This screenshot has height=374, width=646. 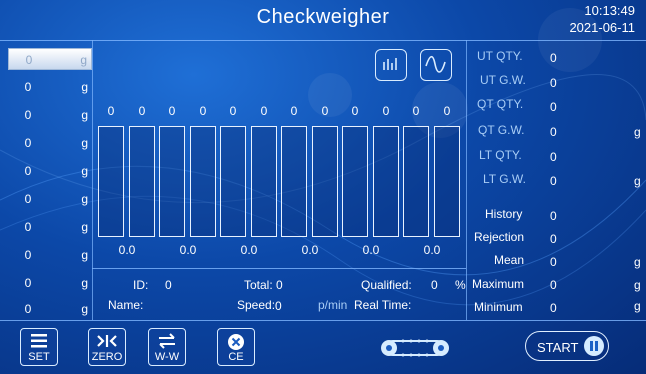 What do you see at coordinates (39, 347) in the screenshot?
I see `set-button: SET` at bounding box center [39, 347].